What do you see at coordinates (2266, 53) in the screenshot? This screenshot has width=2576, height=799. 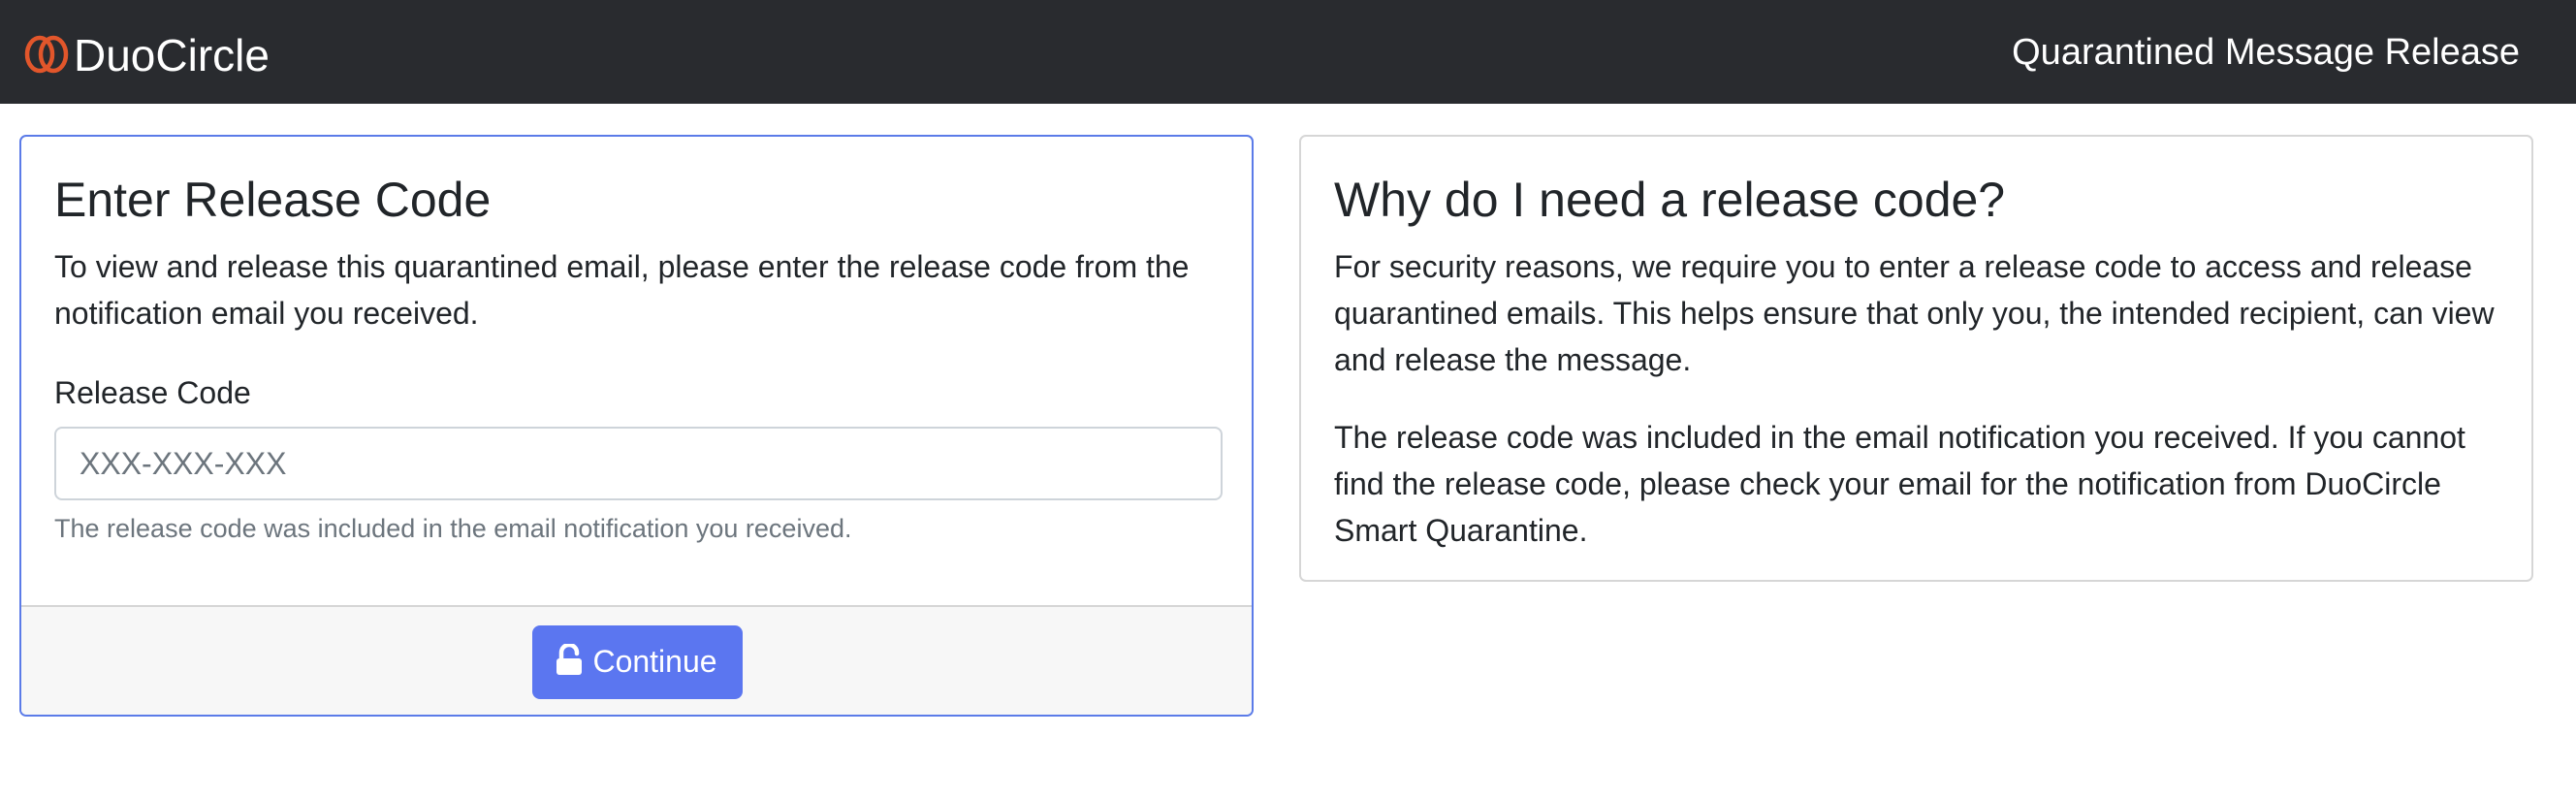 I see `page-header-title: Quarantined Message Release` at bounding box center [2266, 53].